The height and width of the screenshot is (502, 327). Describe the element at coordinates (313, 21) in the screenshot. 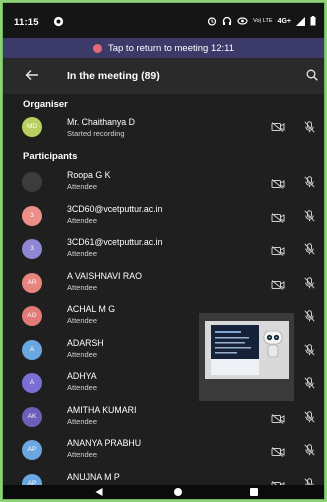

I see `battery-icon` at that location.